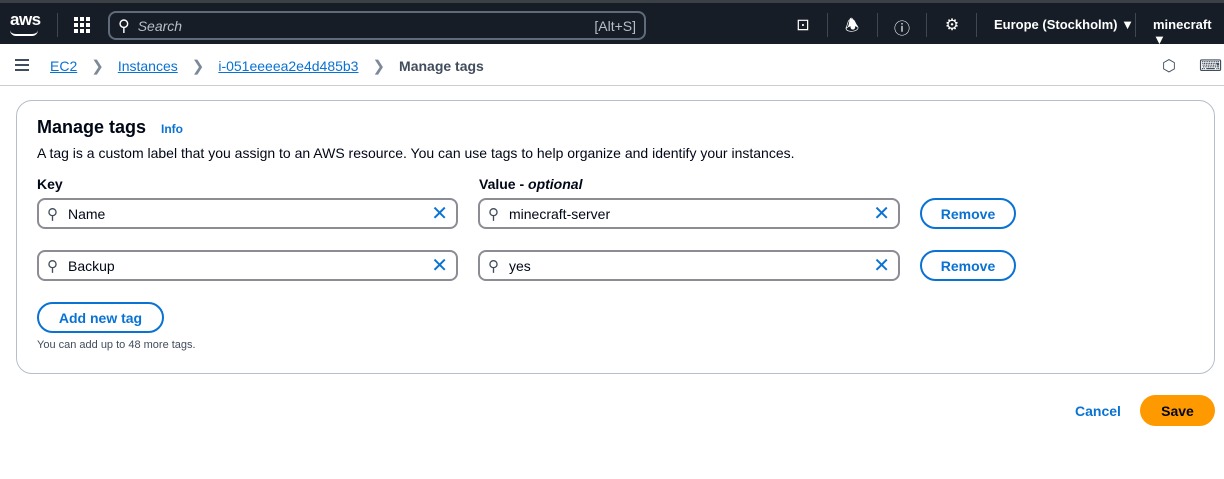 This screenshot has width=1224, height=479. What do you see at coordinates (25, 23) in the screenshot?
I see `aws-logo: aws` at bounding box center [25, 23].